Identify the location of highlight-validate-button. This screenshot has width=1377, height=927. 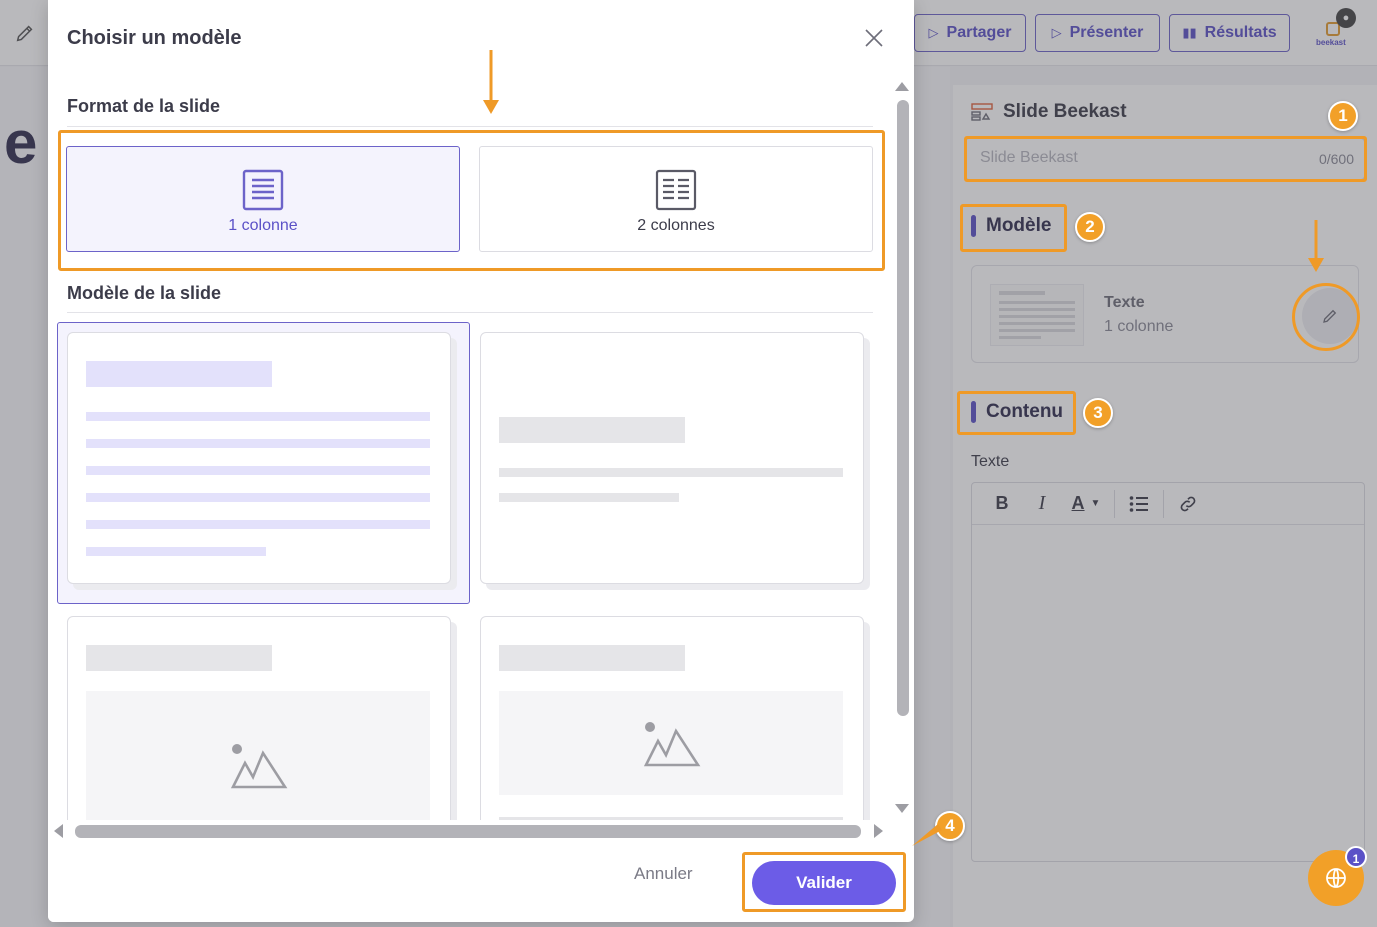
(824, 882).